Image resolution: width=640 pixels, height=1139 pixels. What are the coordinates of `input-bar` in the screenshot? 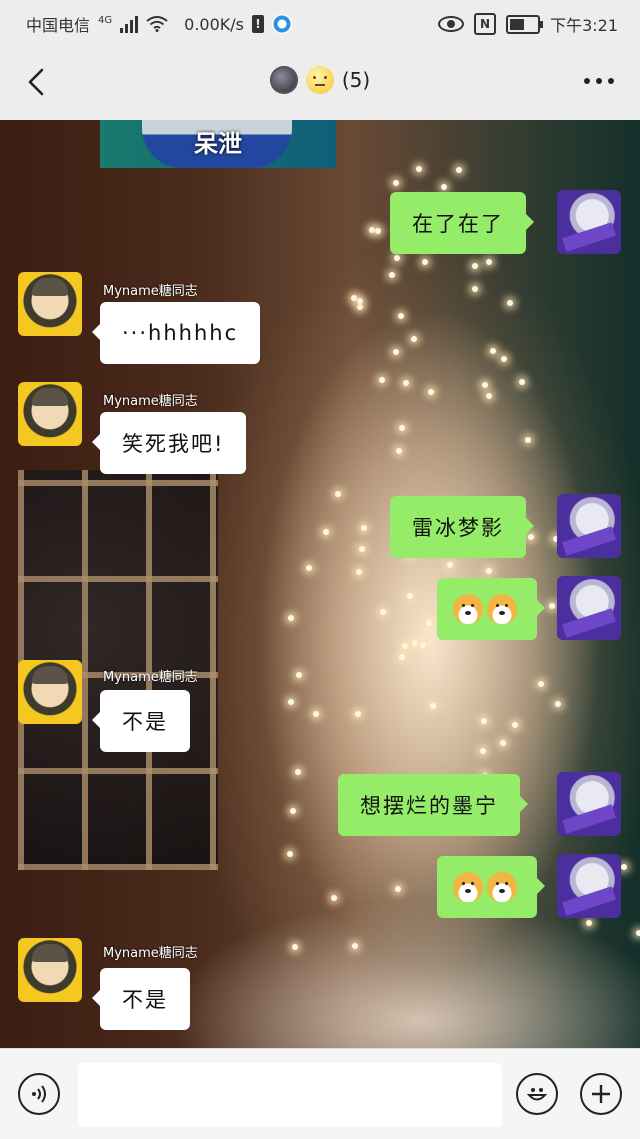 It's located at (320, 1093).